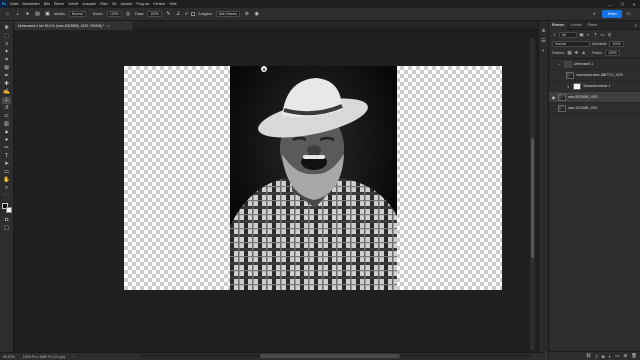 This screenshot has height=360, width=640. What do you see at coordinates (576, 53) in the screenshot?
I see `lock-position-icon: ✥` at bounding box center [576, 53].